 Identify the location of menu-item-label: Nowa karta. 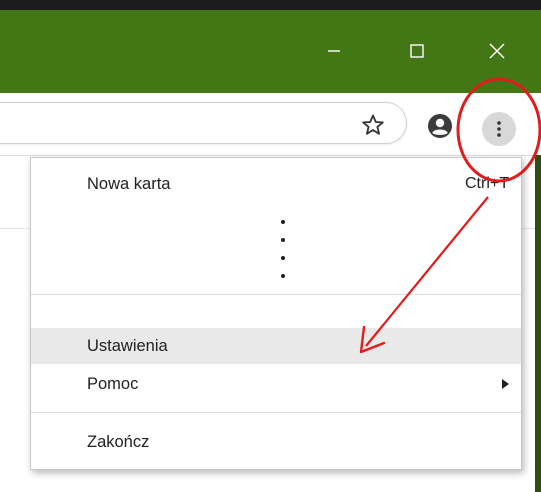
(129, 183).